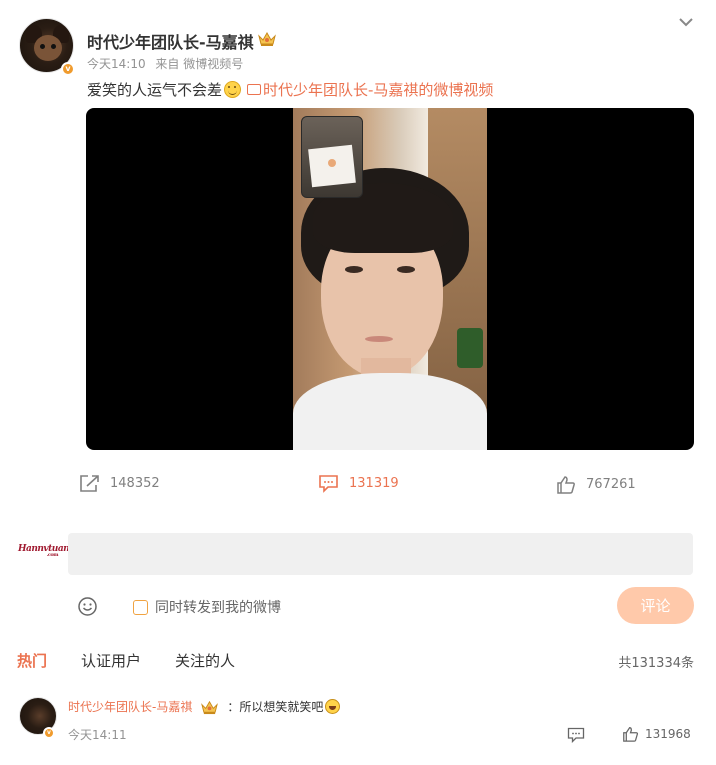 The height and width of the screenshot is (765, 716). What do you see at coordinates (135, 483) in the screenshot?
I see `share-count: 148352` at bounding box center [135, 483].